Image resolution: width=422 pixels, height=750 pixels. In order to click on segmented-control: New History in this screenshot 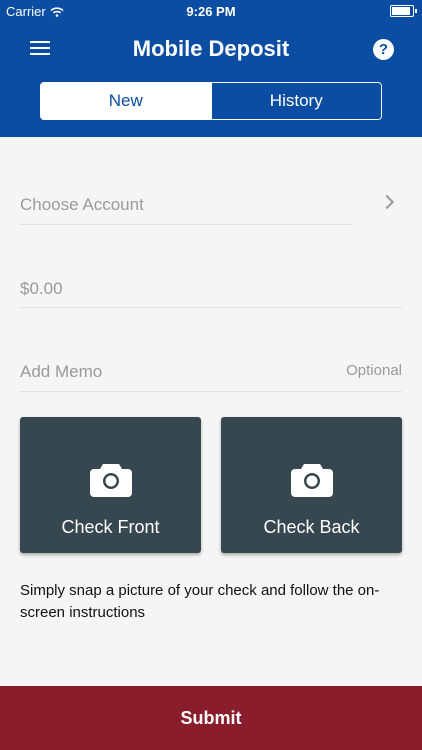, I will do `click(211, 101)`.